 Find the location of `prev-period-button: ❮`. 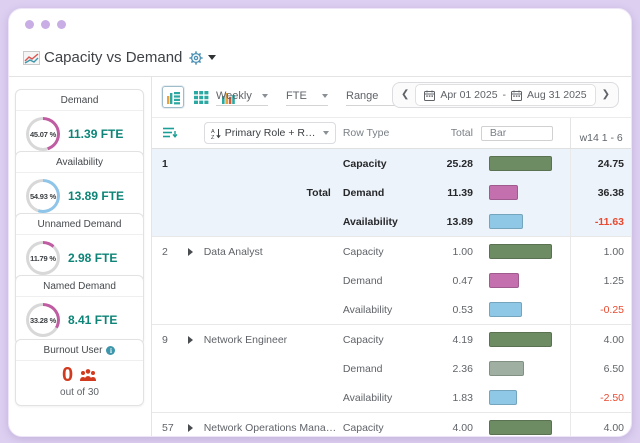

prev-period-button: ❮ is located at coordinates (405, 95).